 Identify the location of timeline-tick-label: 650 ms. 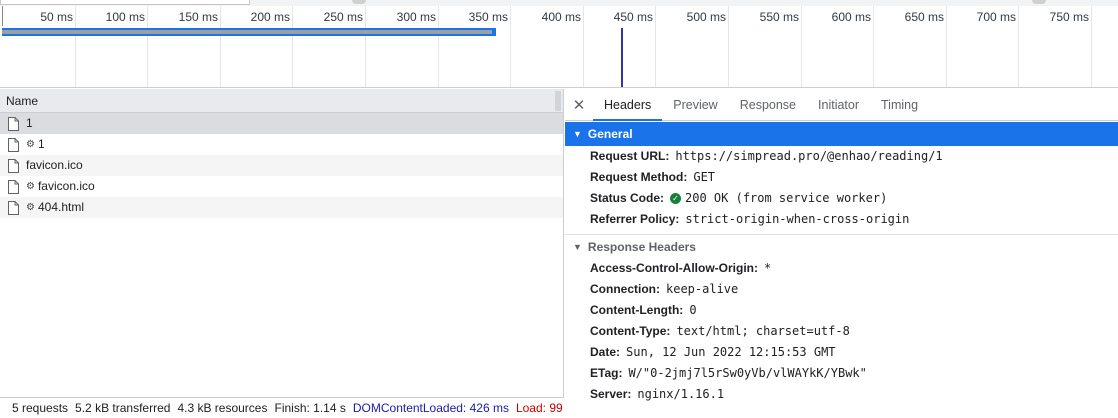
(924, 17).